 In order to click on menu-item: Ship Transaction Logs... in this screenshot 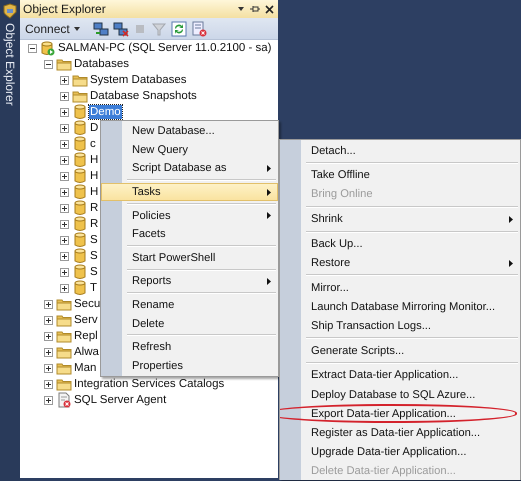, I will do `click(400, 326)`.